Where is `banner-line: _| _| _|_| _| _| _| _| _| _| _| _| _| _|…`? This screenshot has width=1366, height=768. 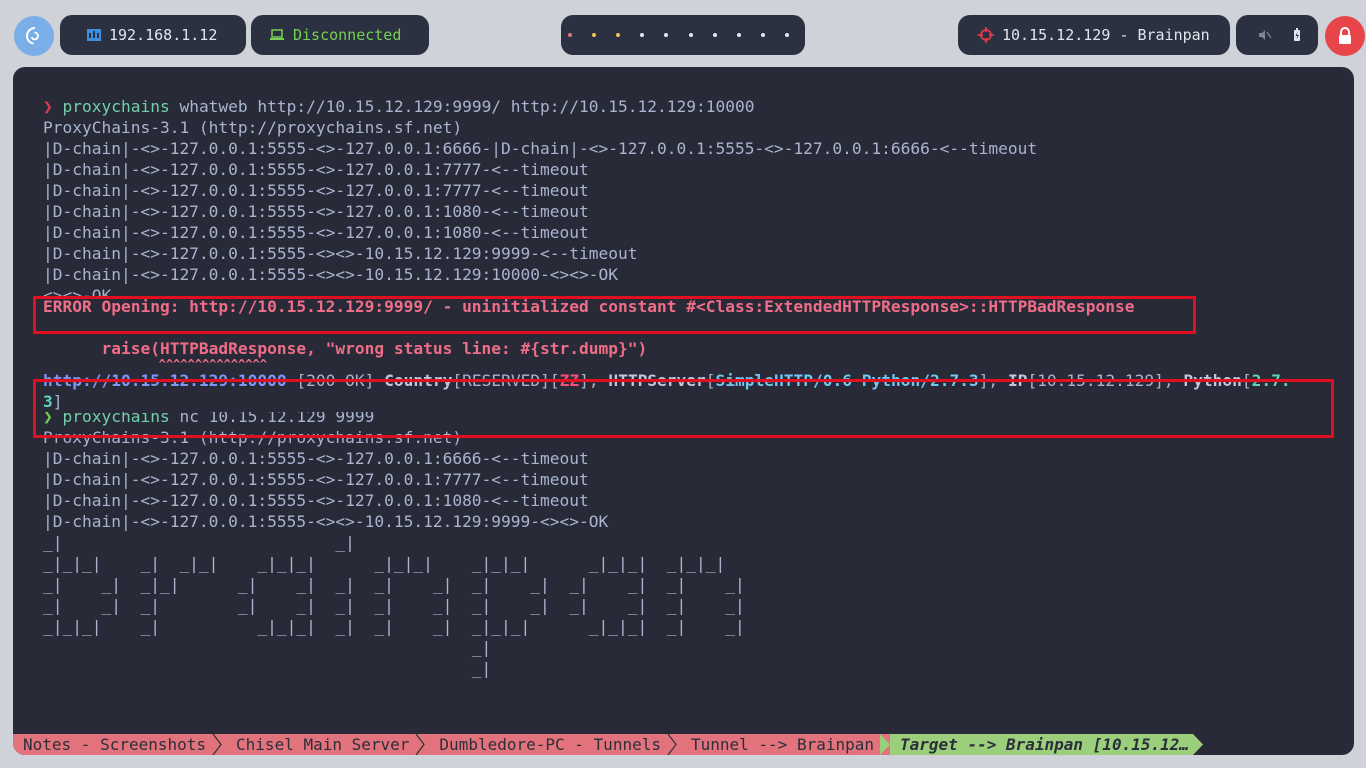 banner-line: _| _| _|_| _| _| _| _| _| _| _| _| _| _|… is located at coordinates (394, 584).